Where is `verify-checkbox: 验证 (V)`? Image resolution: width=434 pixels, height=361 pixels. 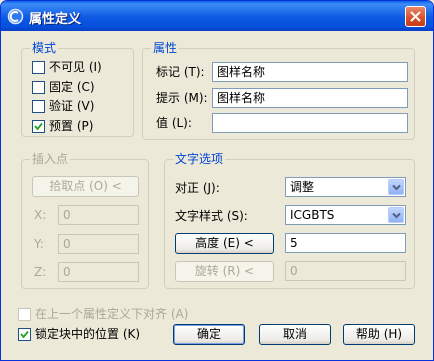 verify-checkbox: 验证 (V) is located at coordinates (63, 106).